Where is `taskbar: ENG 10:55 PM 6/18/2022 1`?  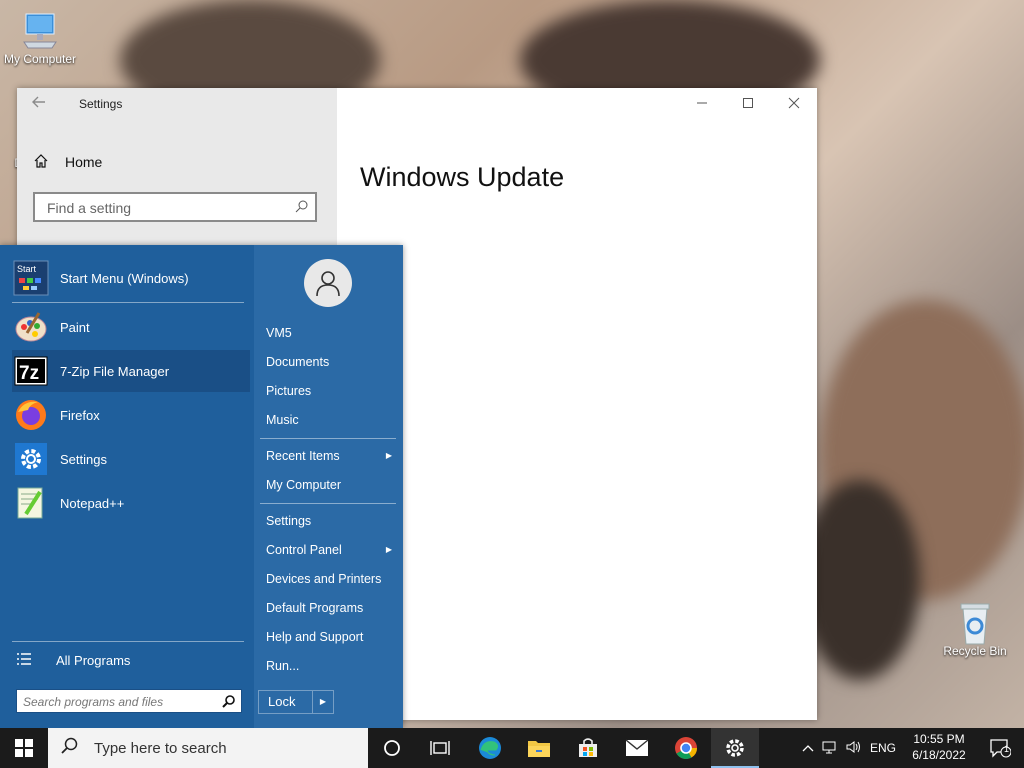 taskbar: ENG 10:55 PM 6/18/2022 1 is located at coordinates (512, 748).